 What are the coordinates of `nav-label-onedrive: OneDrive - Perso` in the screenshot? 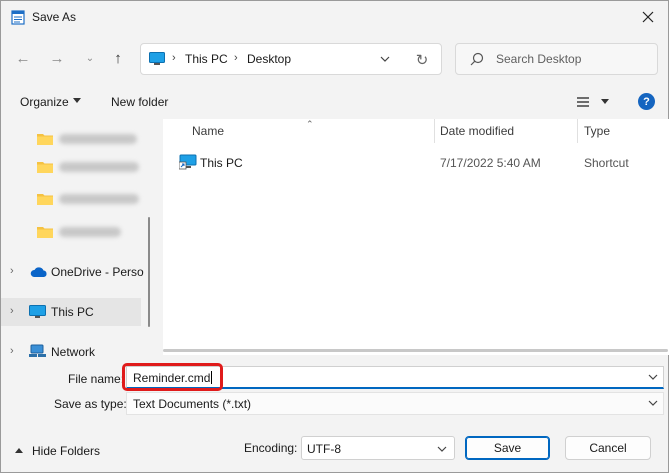 It's located at (97, 272).